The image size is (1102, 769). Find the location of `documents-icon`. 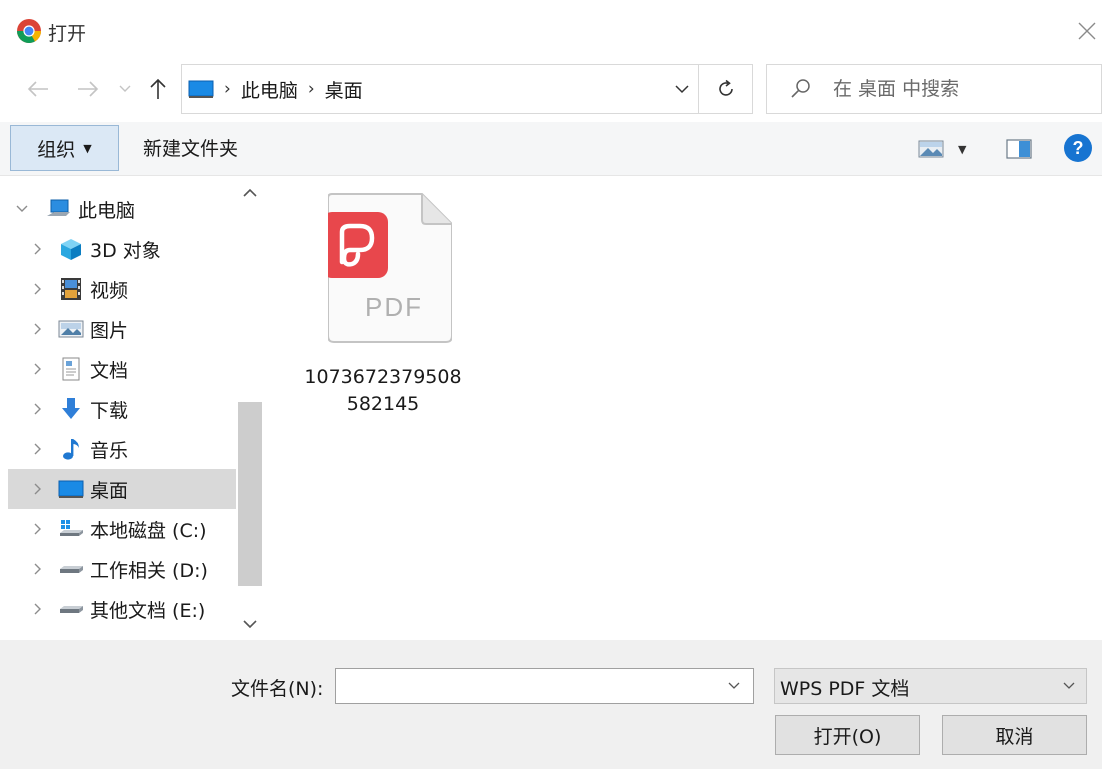

documents-icon is located at coordinates (71, 369).